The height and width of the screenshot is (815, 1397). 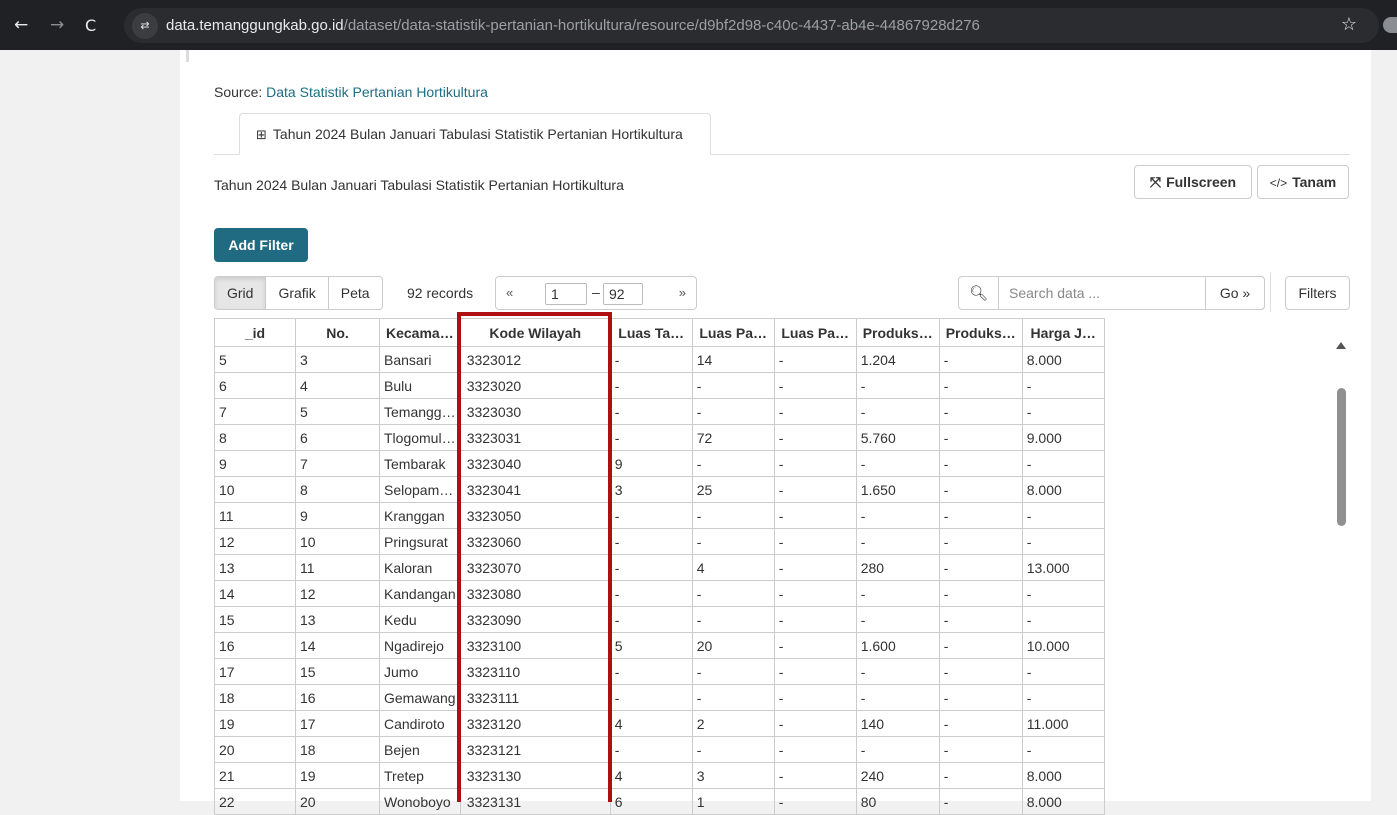 I want to click on table-cell: Kandangan, so click(x=420, y=593).